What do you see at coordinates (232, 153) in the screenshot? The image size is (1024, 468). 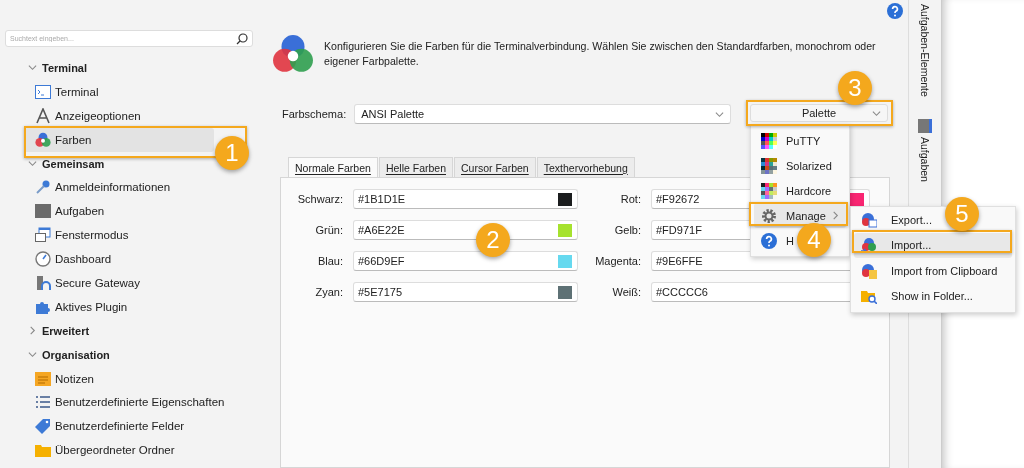 I see `step-badge: 1` at bounding box center [232, 153].